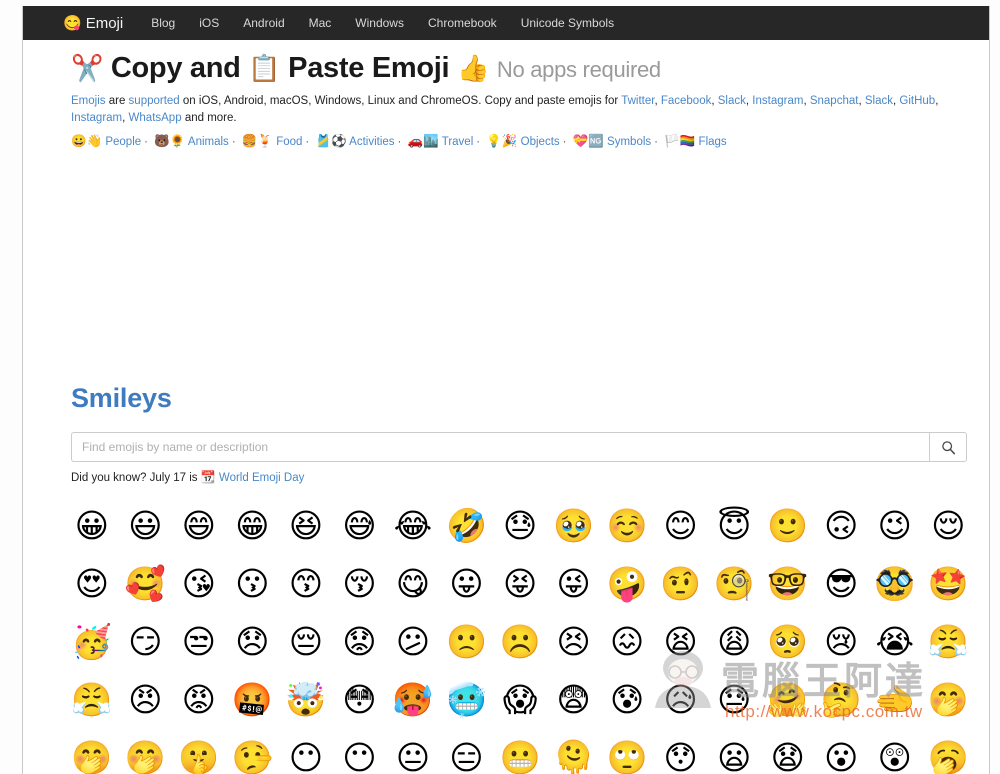 This screenshot has height=774, width=1000. What do you see at coordinates (520, 583) in the screenshot?
I see `emoji-cell: 😝` at bounding box center [520, 583].